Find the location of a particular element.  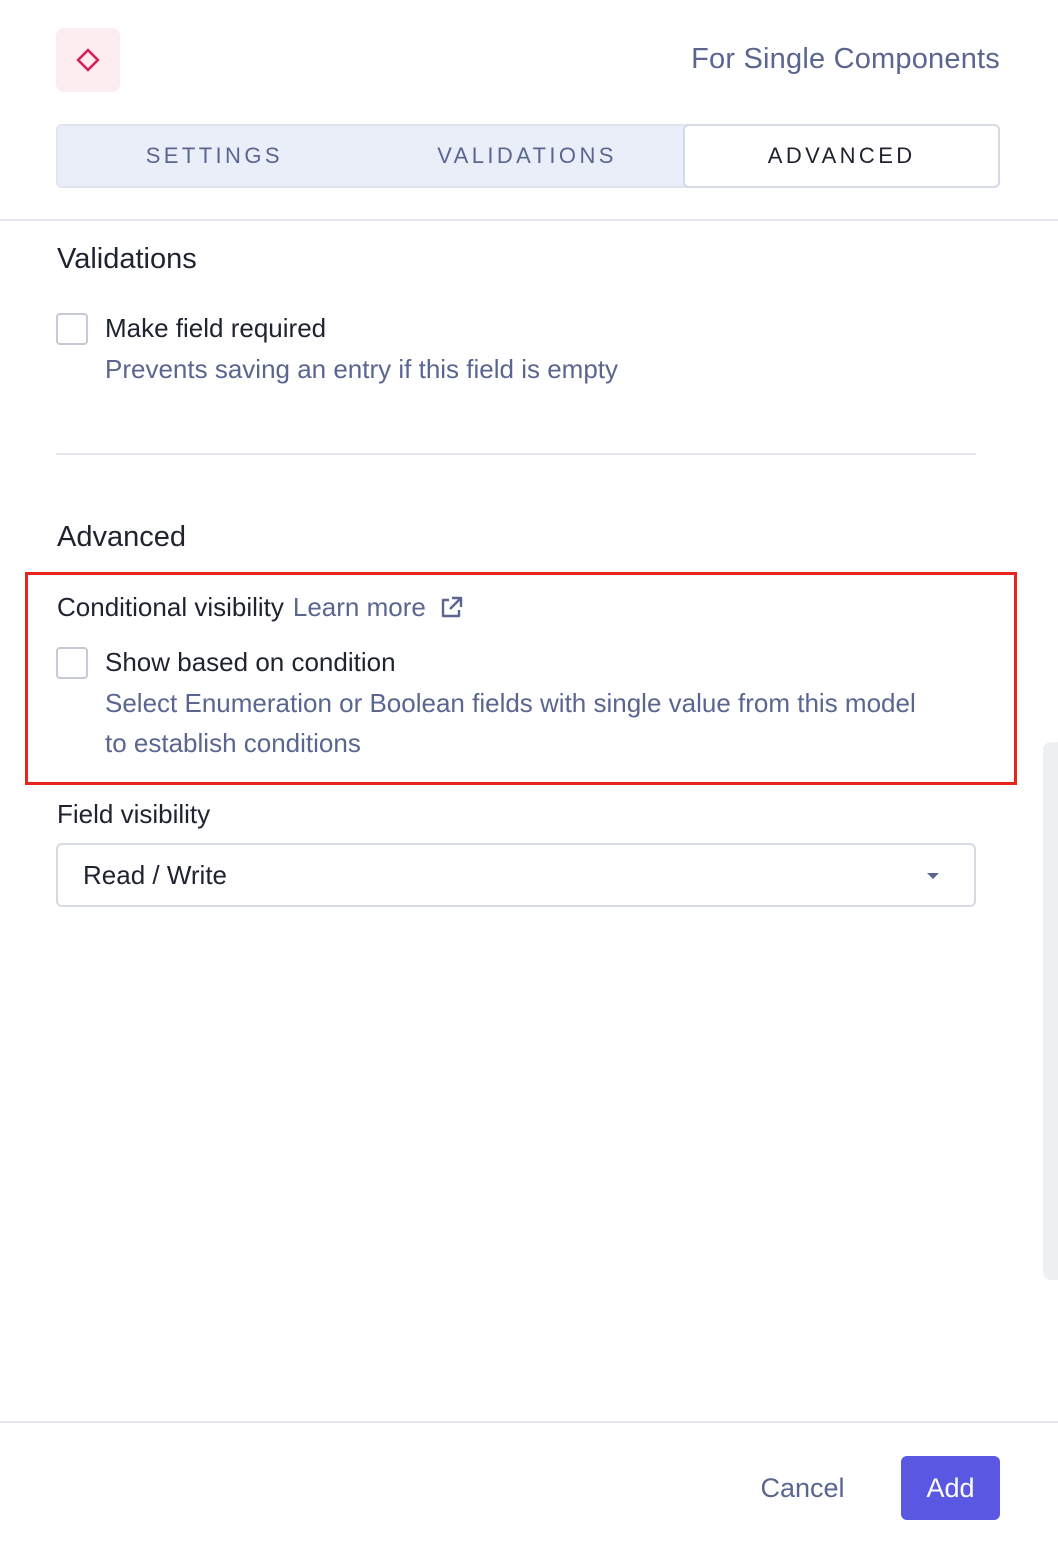

advanced-section-title: Advanced is located at coordinates (121, 537).